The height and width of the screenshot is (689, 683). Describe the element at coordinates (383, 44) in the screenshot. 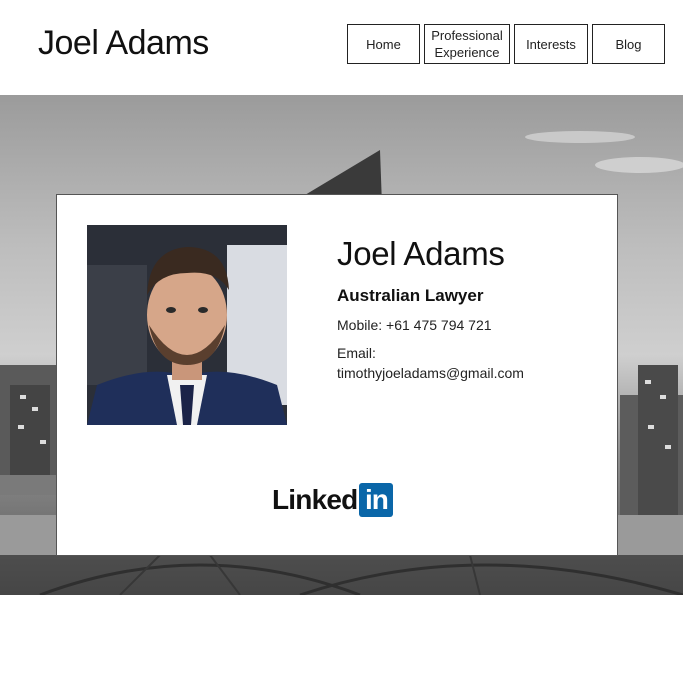

I see `nav-home-button: Home` at that location.